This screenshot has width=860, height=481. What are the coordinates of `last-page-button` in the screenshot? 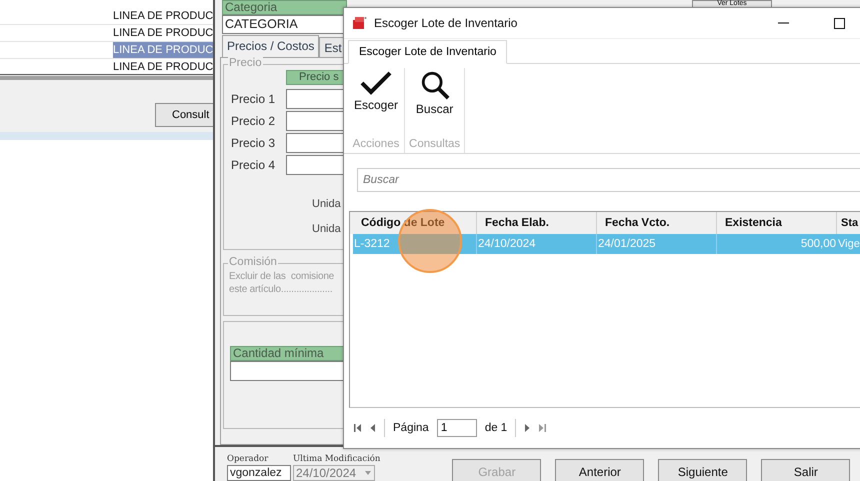 It's located at (542, 428).